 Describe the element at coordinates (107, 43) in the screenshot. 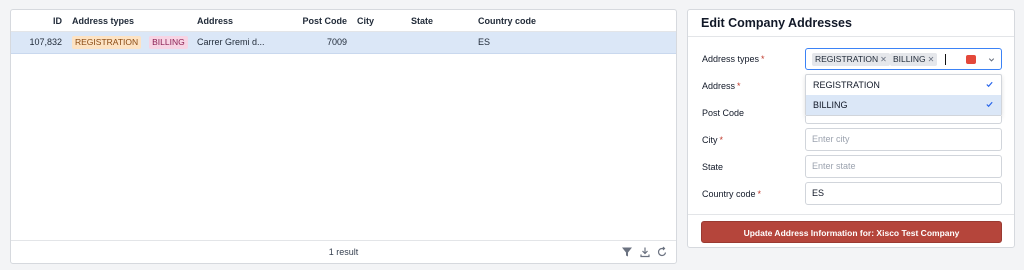

I see `tag-registration: REGISTRATION` at that location.